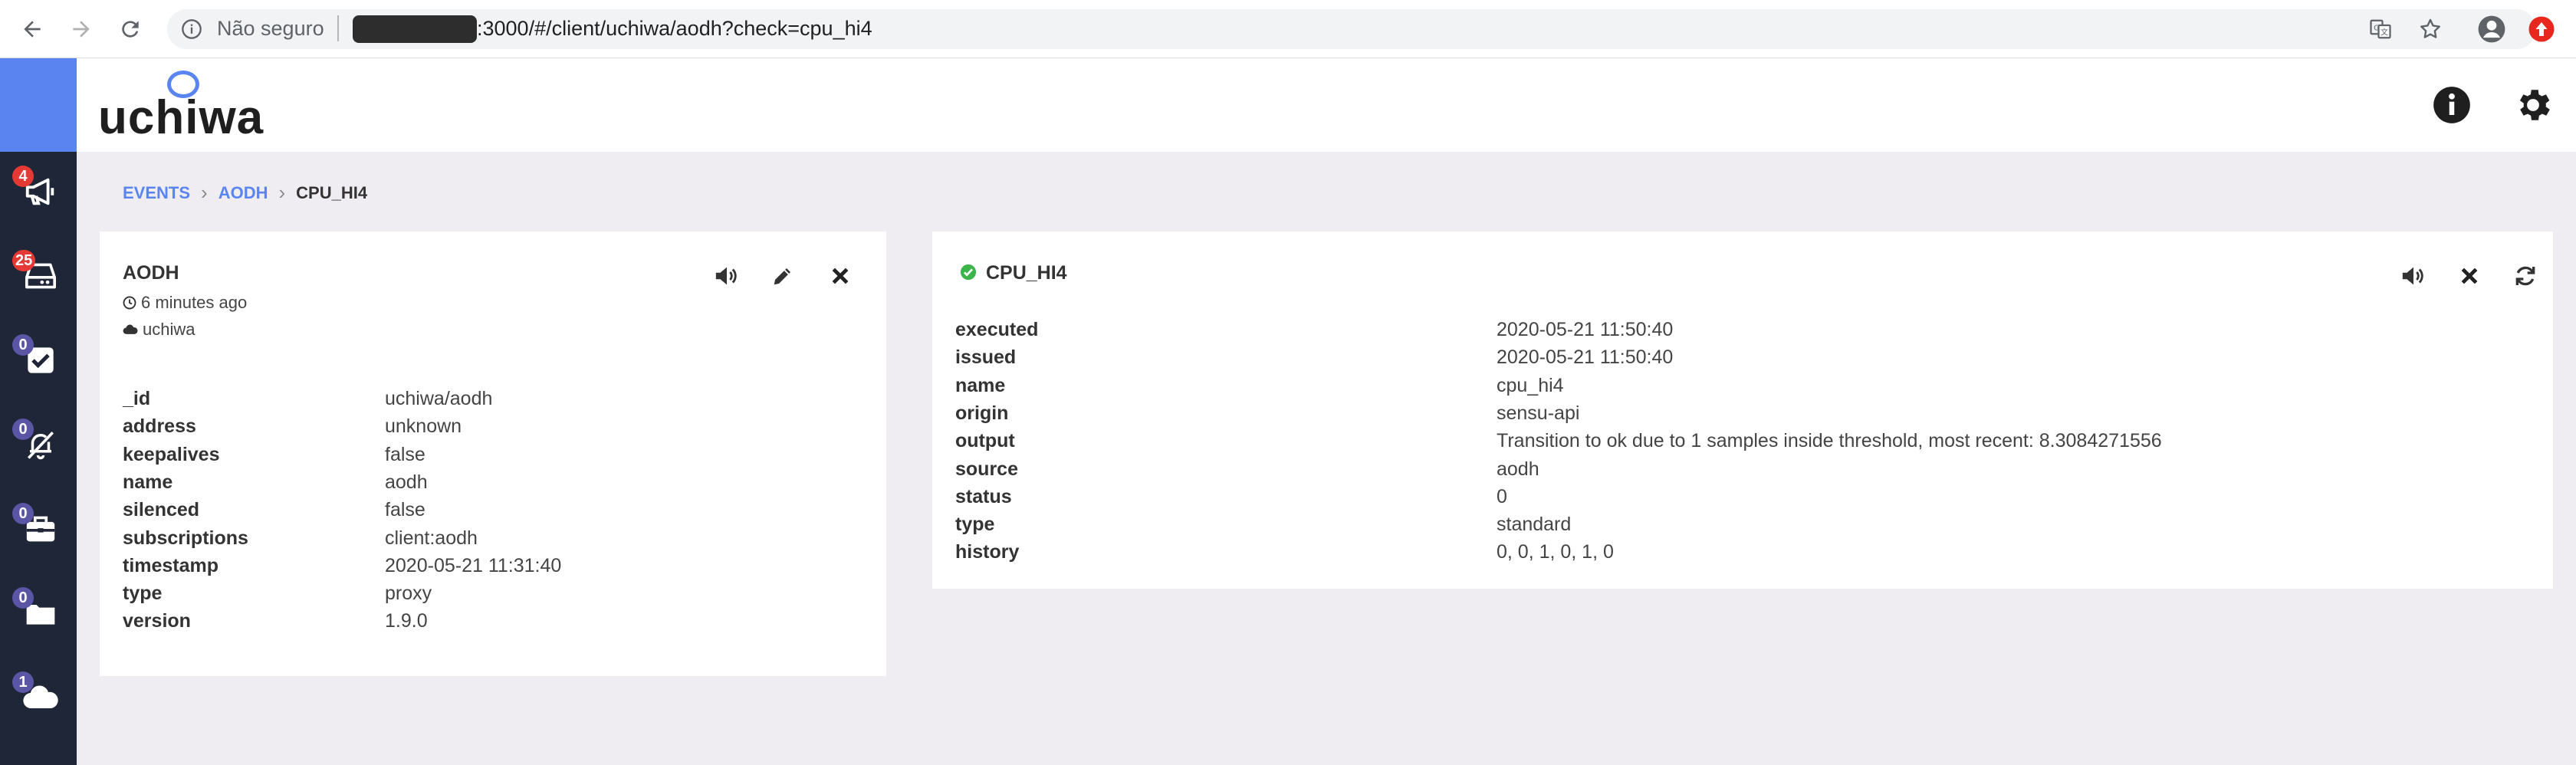 The width and height of the screenshot is (2576, 765). I want to click on attribute-key: executed, so click(997, 329).